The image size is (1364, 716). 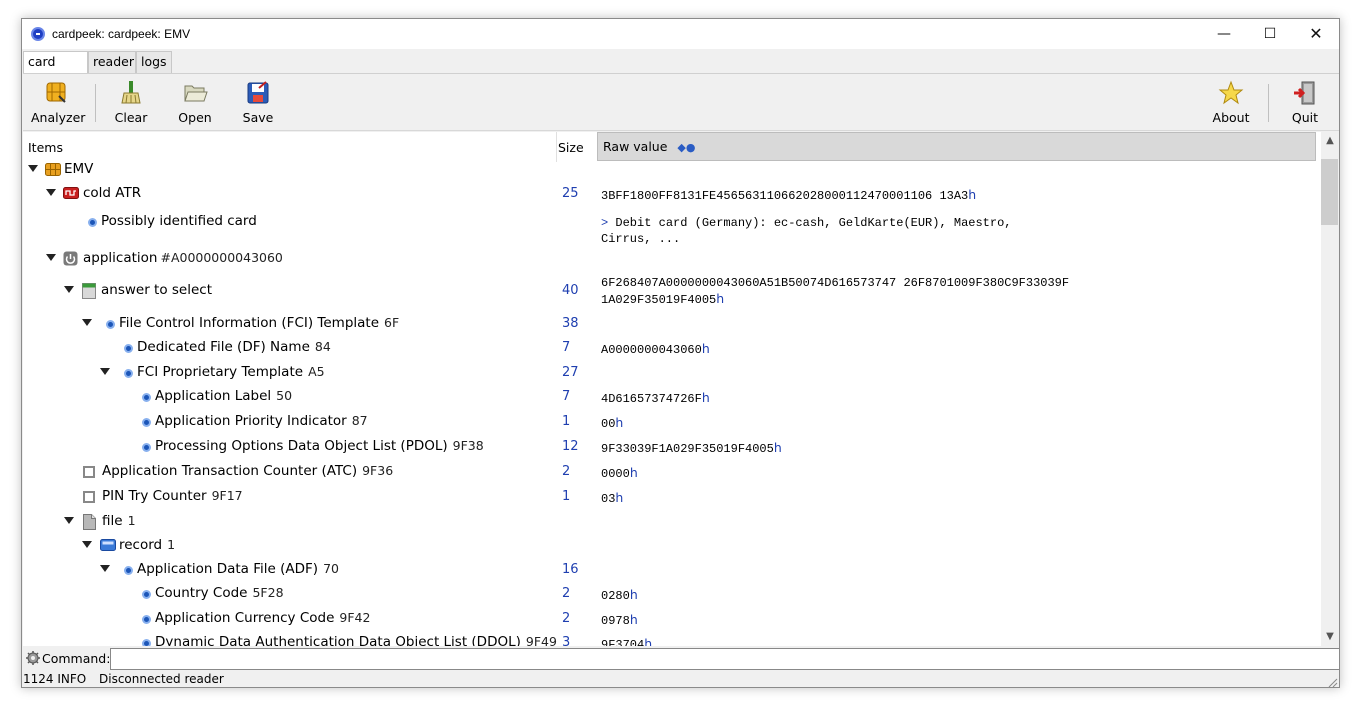 I want to click on tree-row-fci-proprietary: FCI Proprietary Template A5 27, so click(x=671, y=374).